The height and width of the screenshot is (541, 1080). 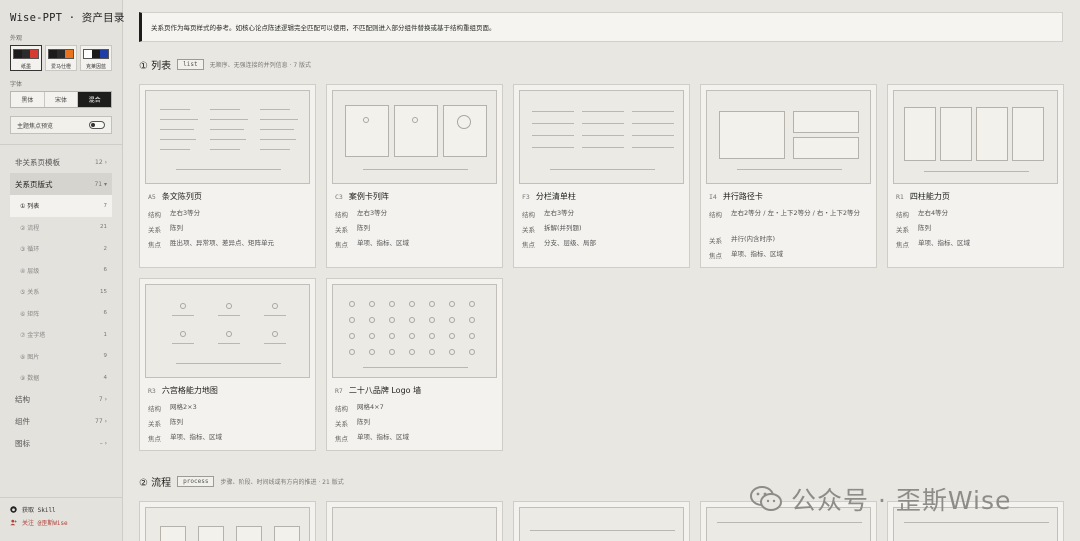 I want to click on skin-option-klein-blue: 克莱因蓝, so click(x=96, y=58).